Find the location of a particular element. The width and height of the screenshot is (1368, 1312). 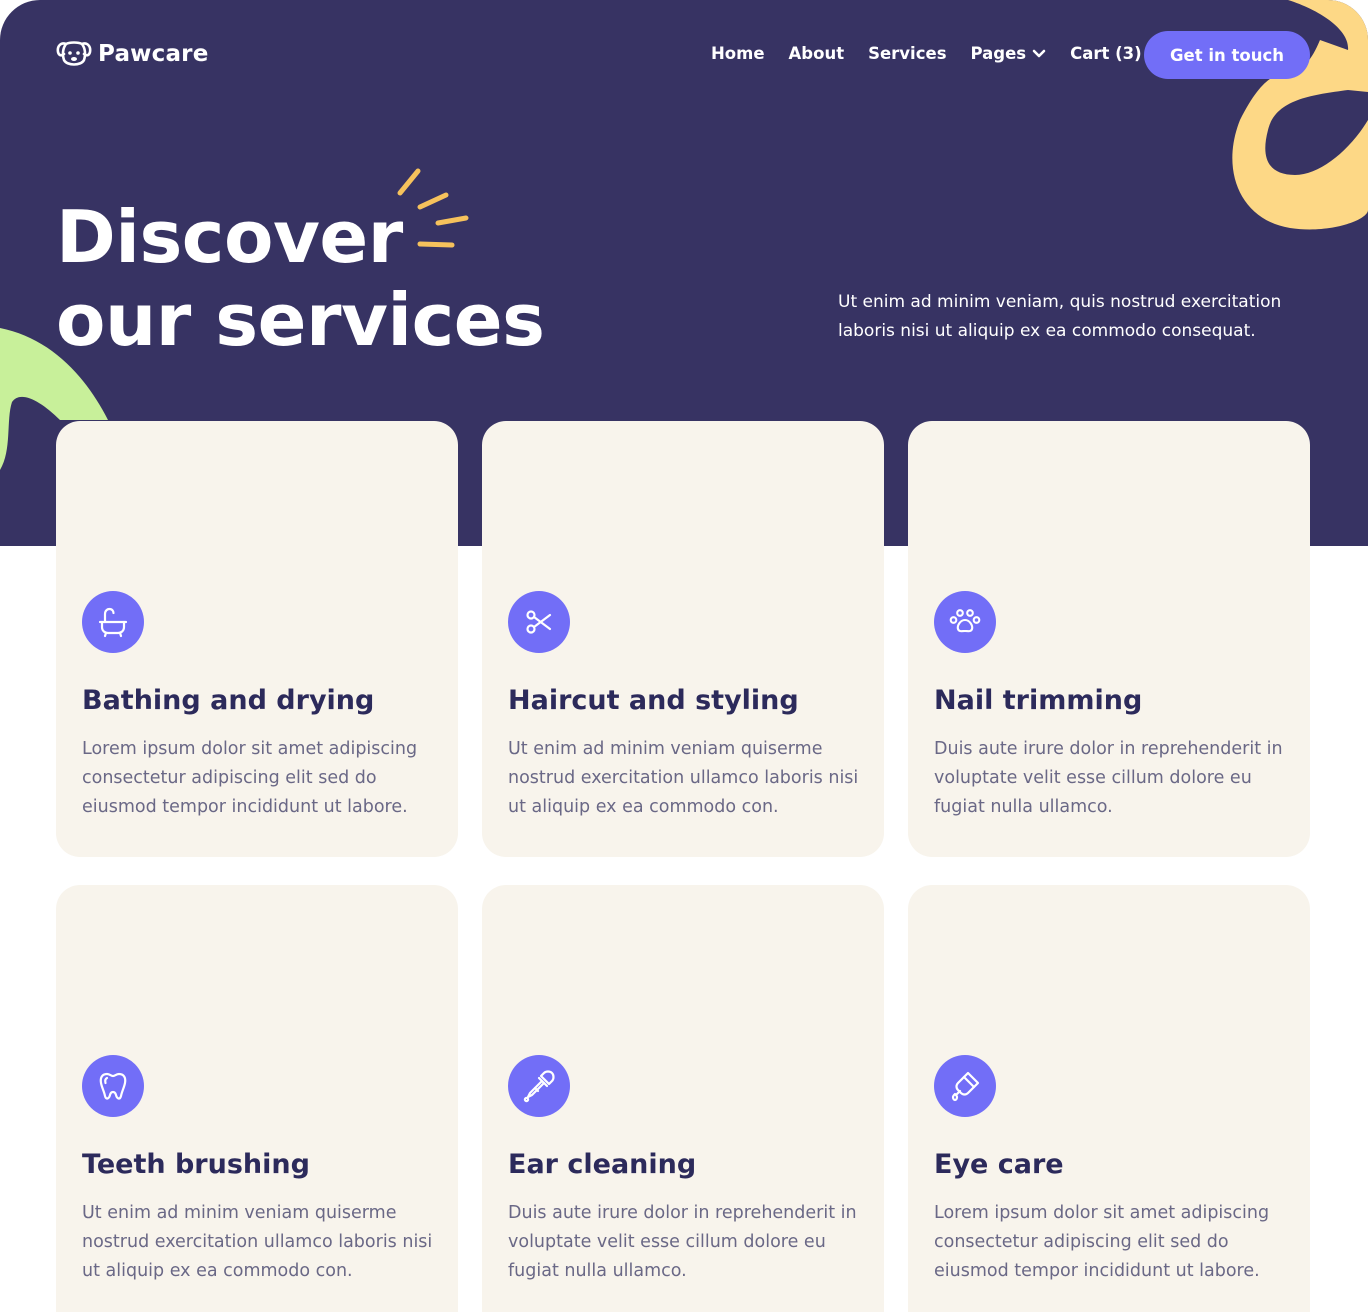

nav-about: About is located at coordinates (817, 53).